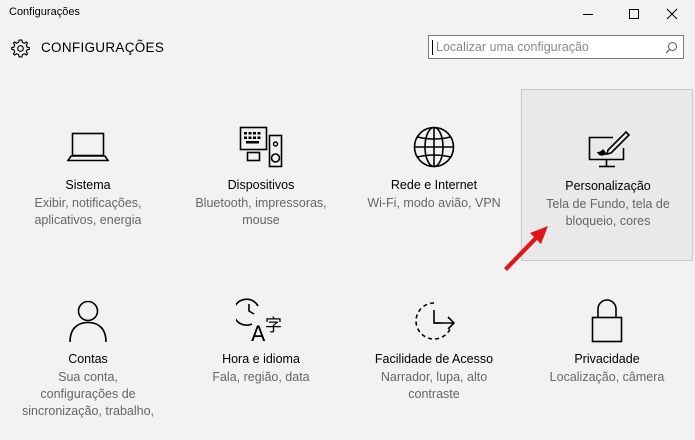  I want to click on minimize-button, so click(588, 14).